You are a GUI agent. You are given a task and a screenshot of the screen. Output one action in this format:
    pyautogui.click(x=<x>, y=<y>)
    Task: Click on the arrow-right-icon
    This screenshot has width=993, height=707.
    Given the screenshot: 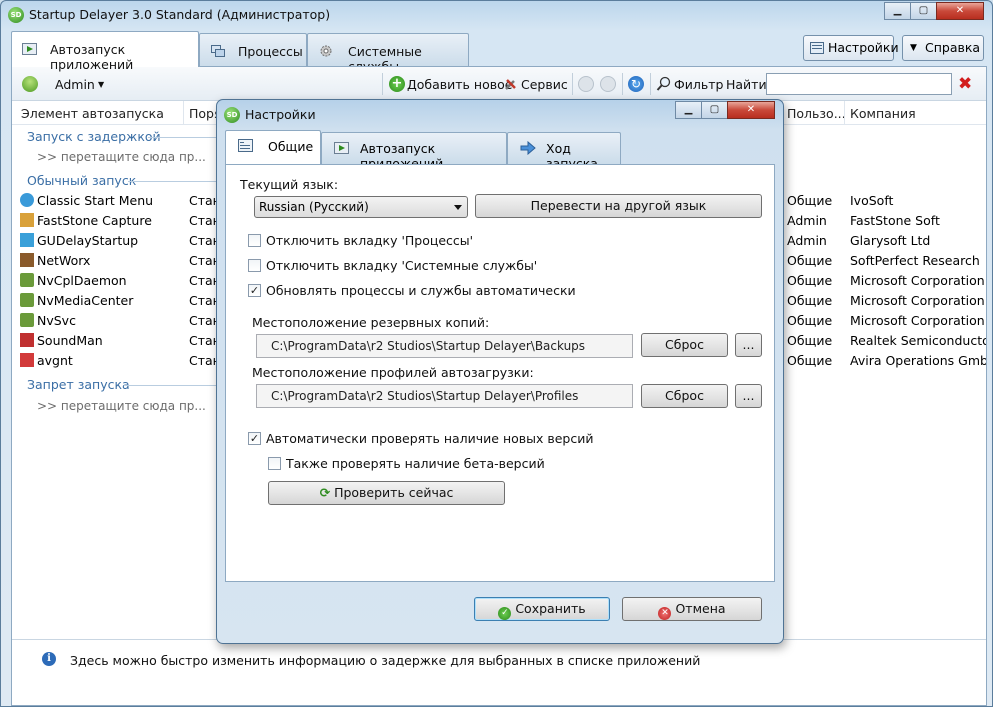 What is the action you would take?
    pyautogui.click(x=528, y=148)
    